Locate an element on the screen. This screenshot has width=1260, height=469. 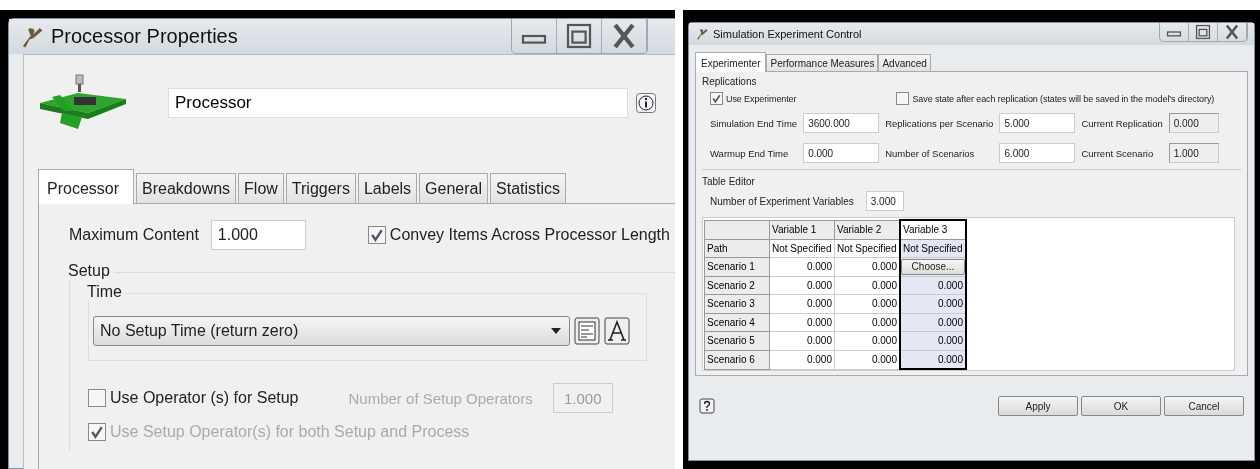
section-label: Replications is located at coordinates (730, 81).